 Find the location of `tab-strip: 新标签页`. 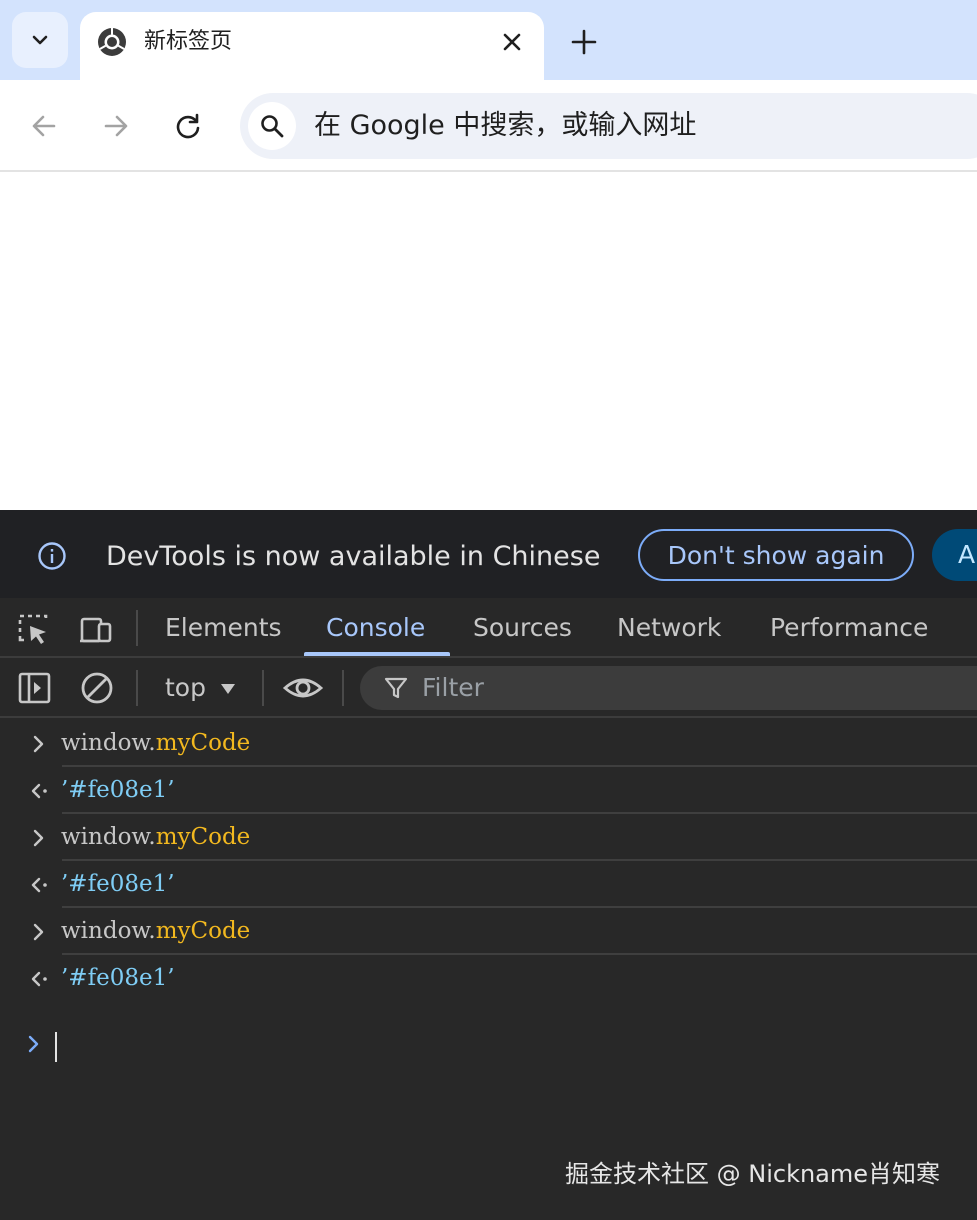

tab-strip: 新标签页 is located at coordinates (488, 40).